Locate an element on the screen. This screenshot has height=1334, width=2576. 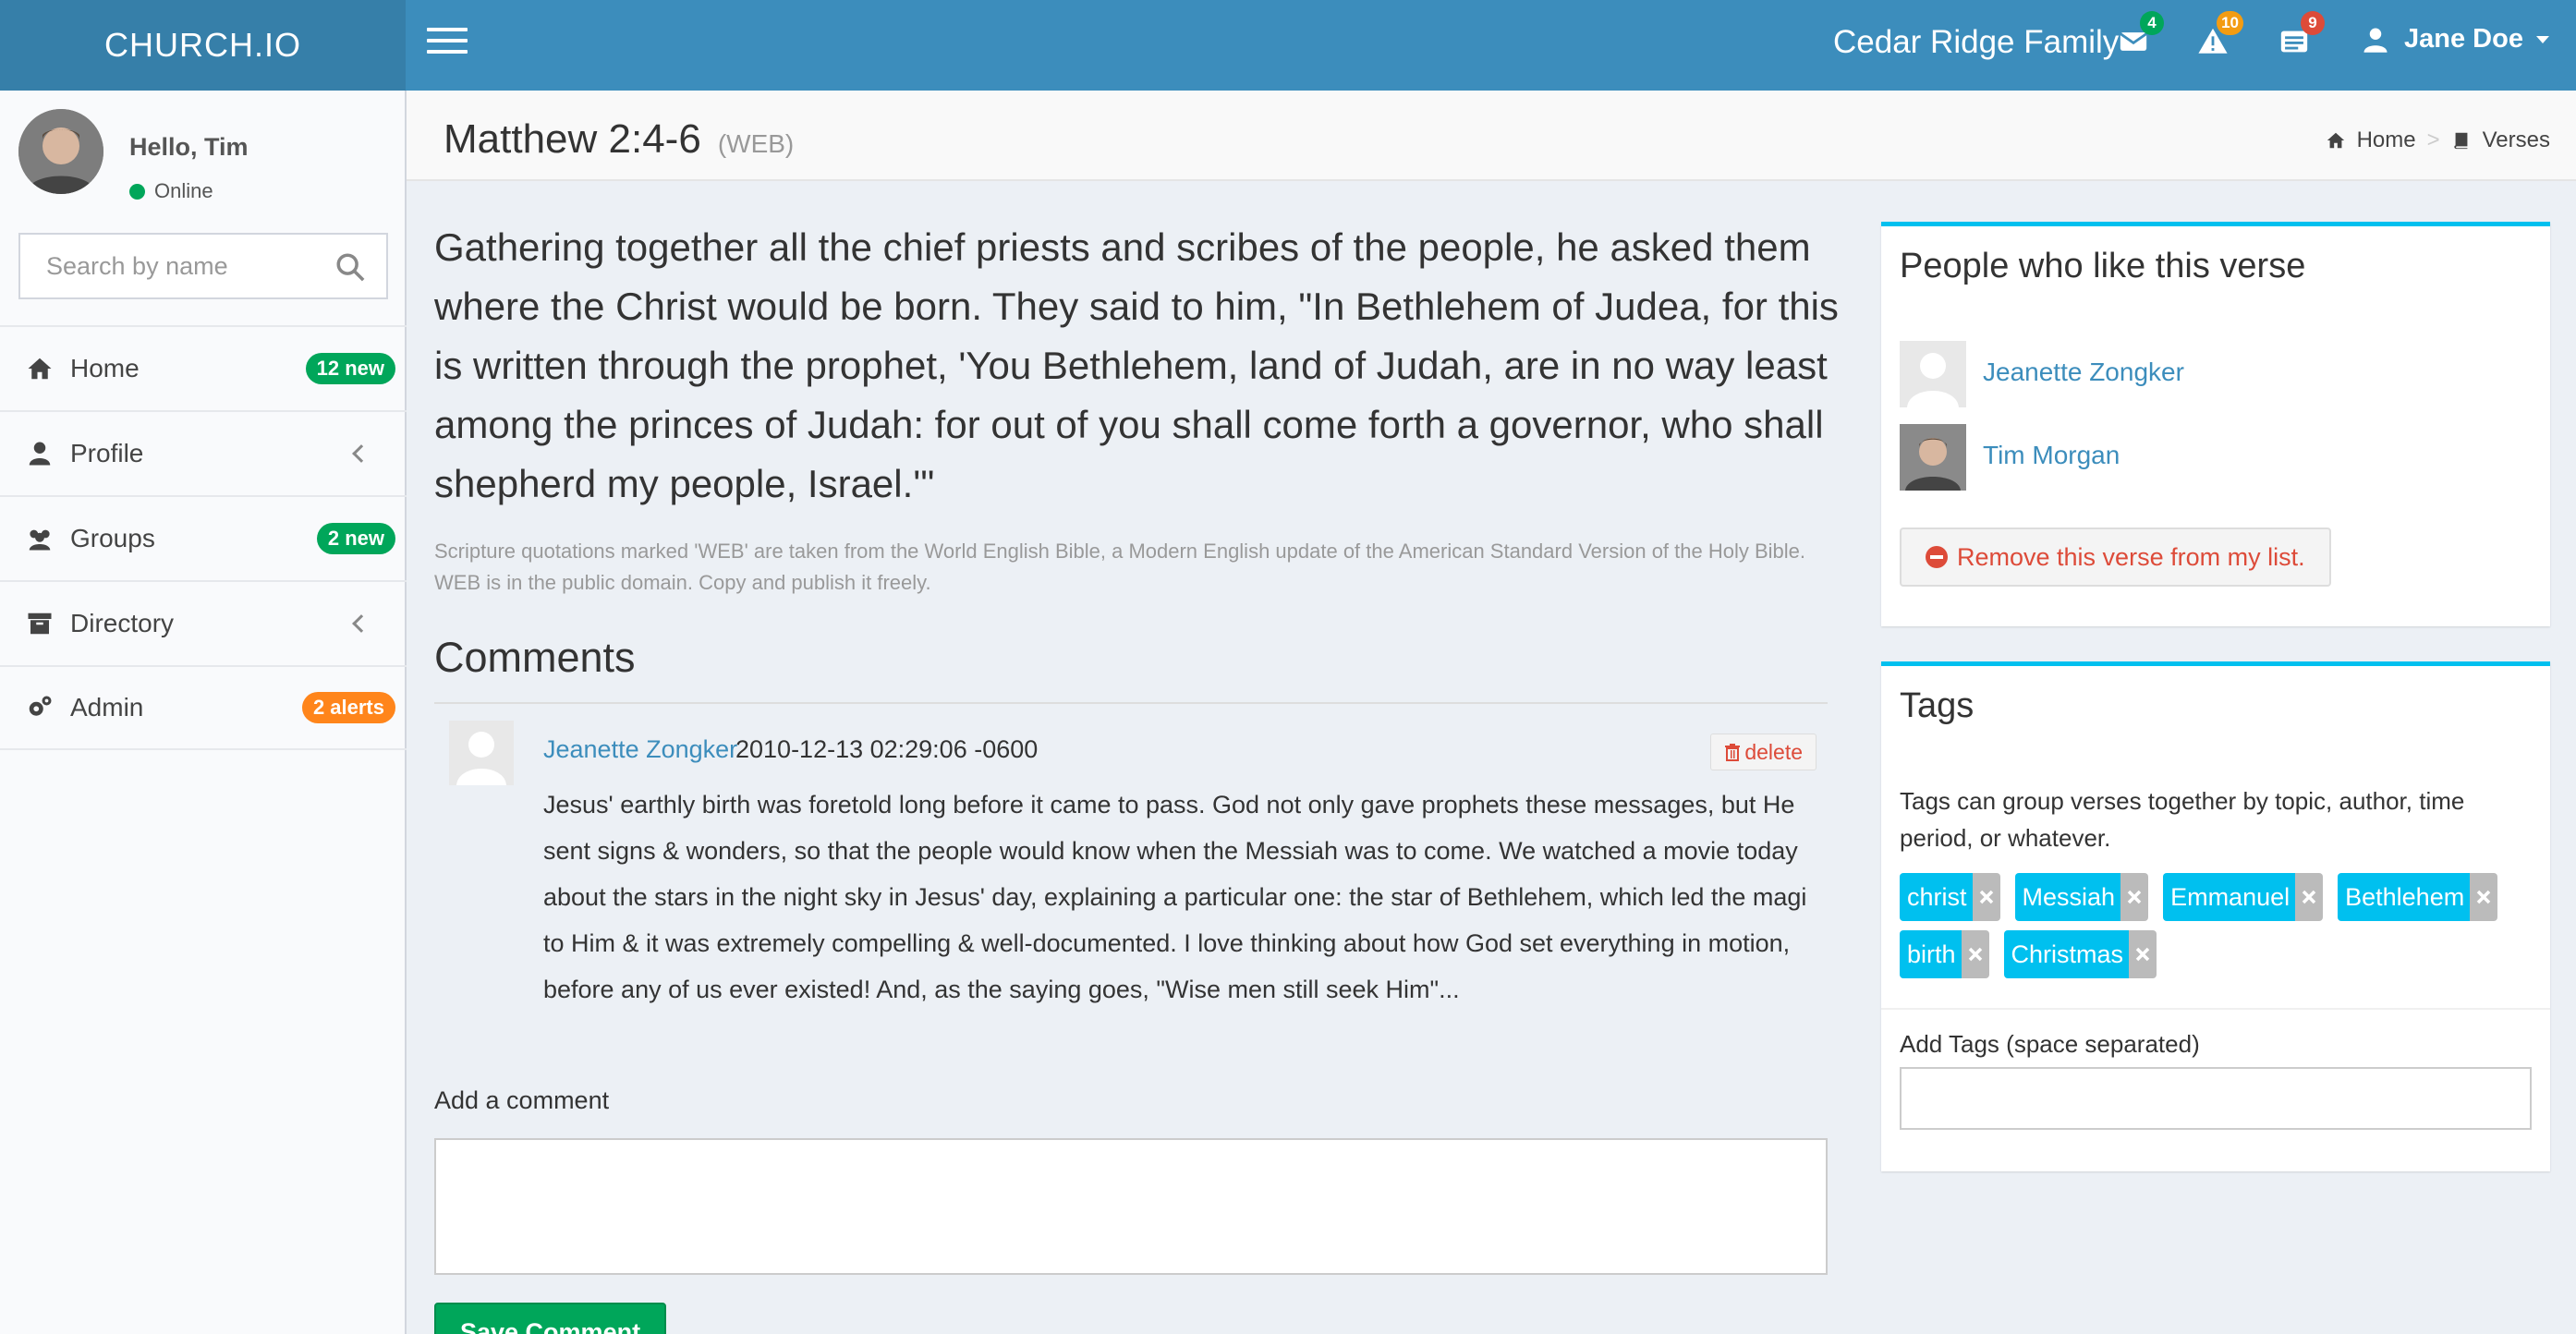
tag-chip: christ is located at coordinates (1950, 897).